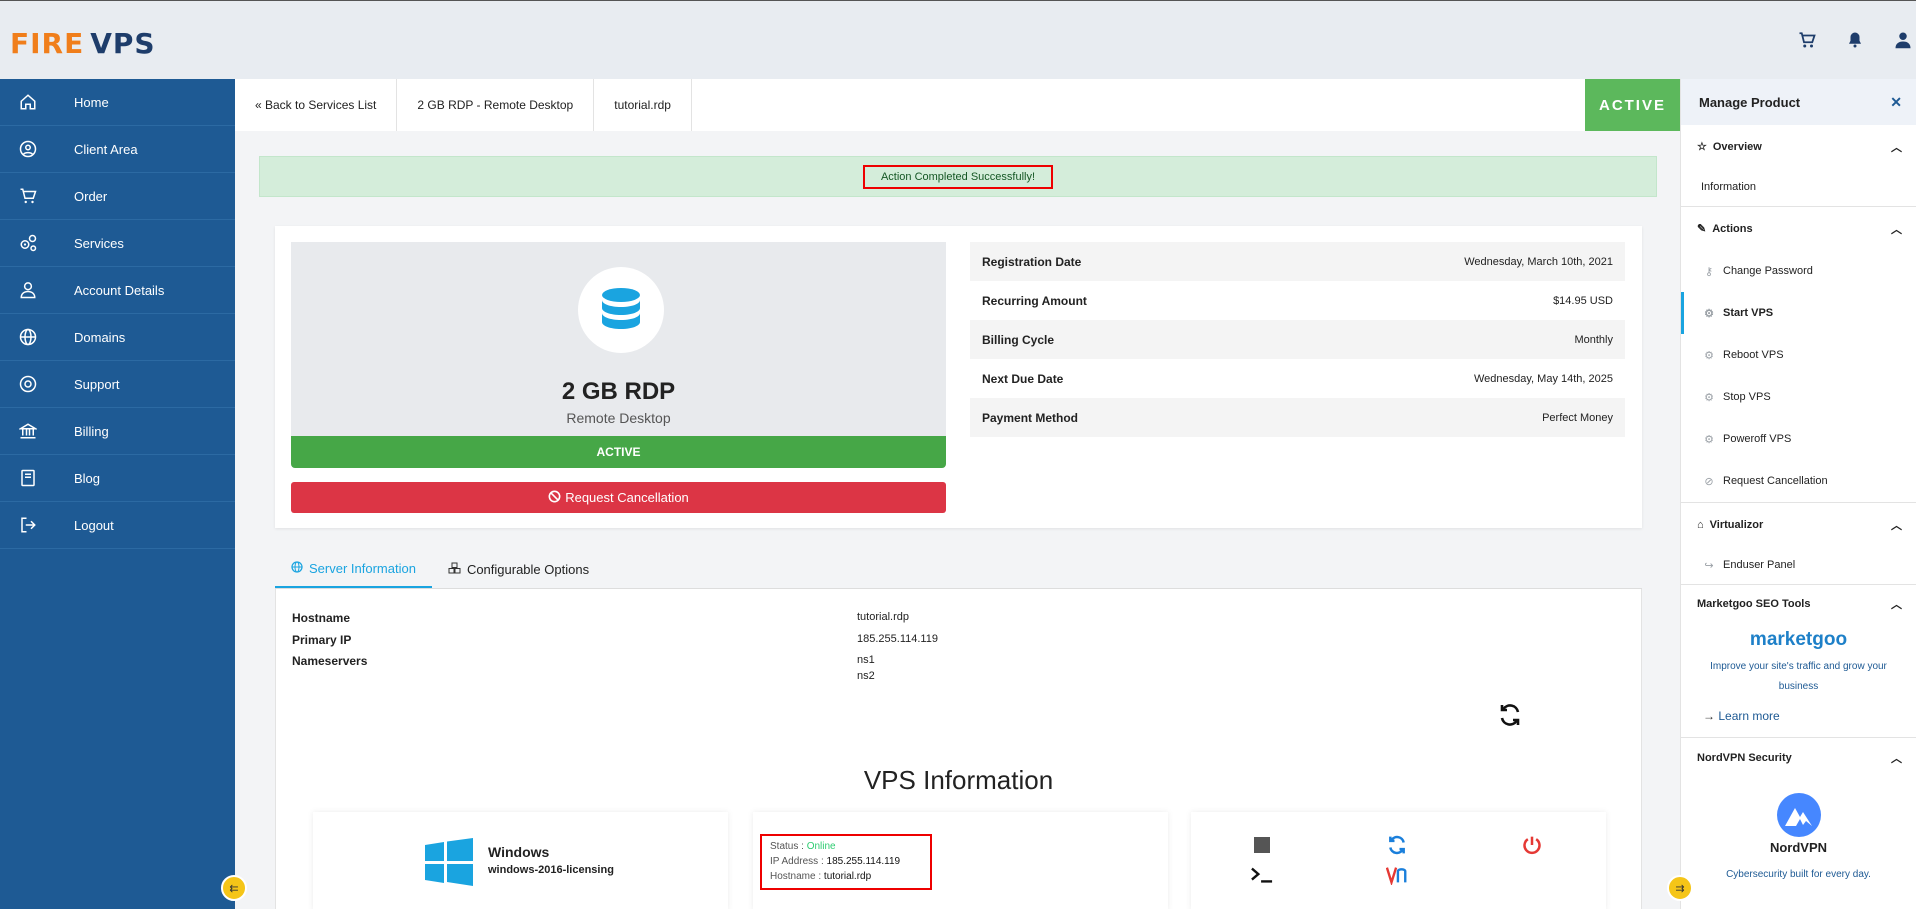  Describe the element at coordinates (1747, 397) in the screenshot. I see `menu-item-label: Stop VPS` at that location.